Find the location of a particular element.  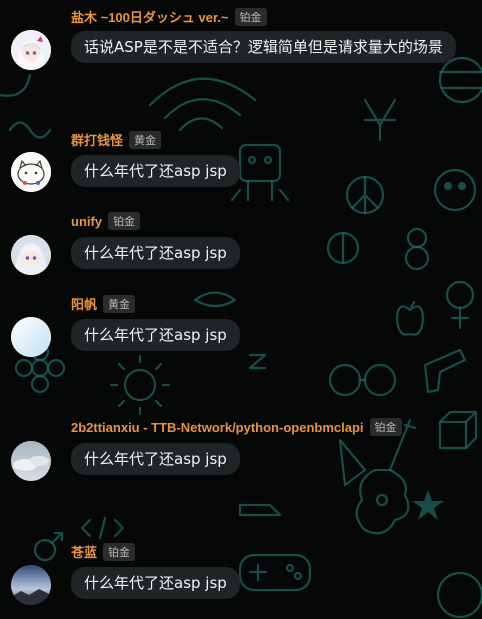

author-row: 阳帆 黄金 is located at coordinates (103, 303).